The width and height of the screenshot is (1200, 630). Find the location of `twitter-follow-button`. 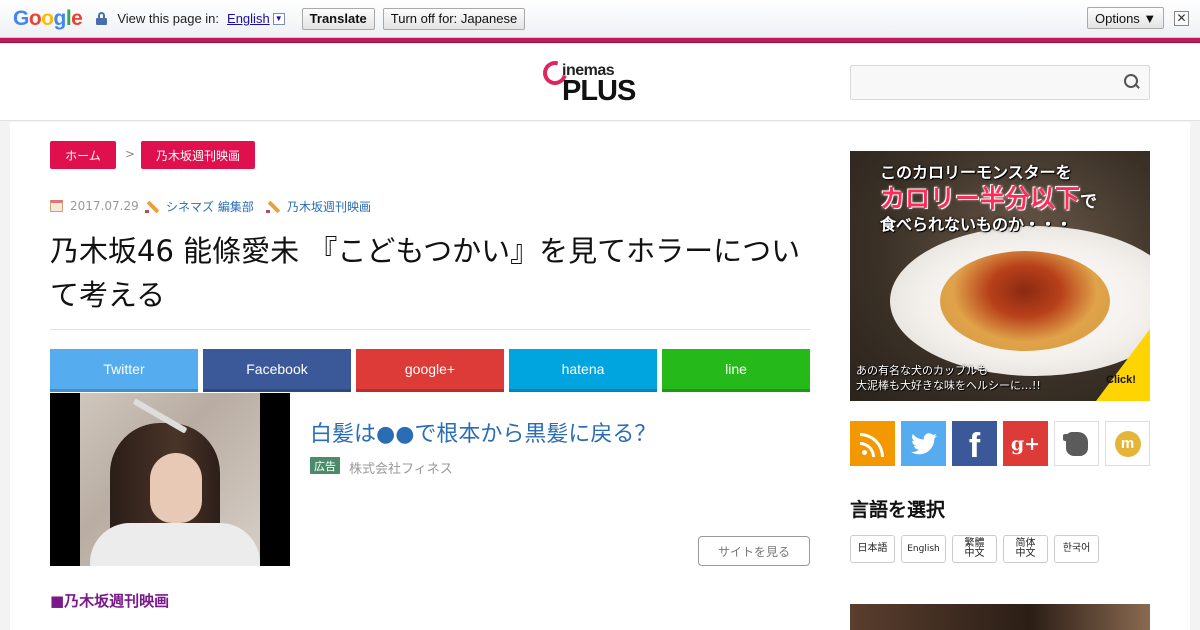

twitter-follow-button is located at coordinates (923, 443).